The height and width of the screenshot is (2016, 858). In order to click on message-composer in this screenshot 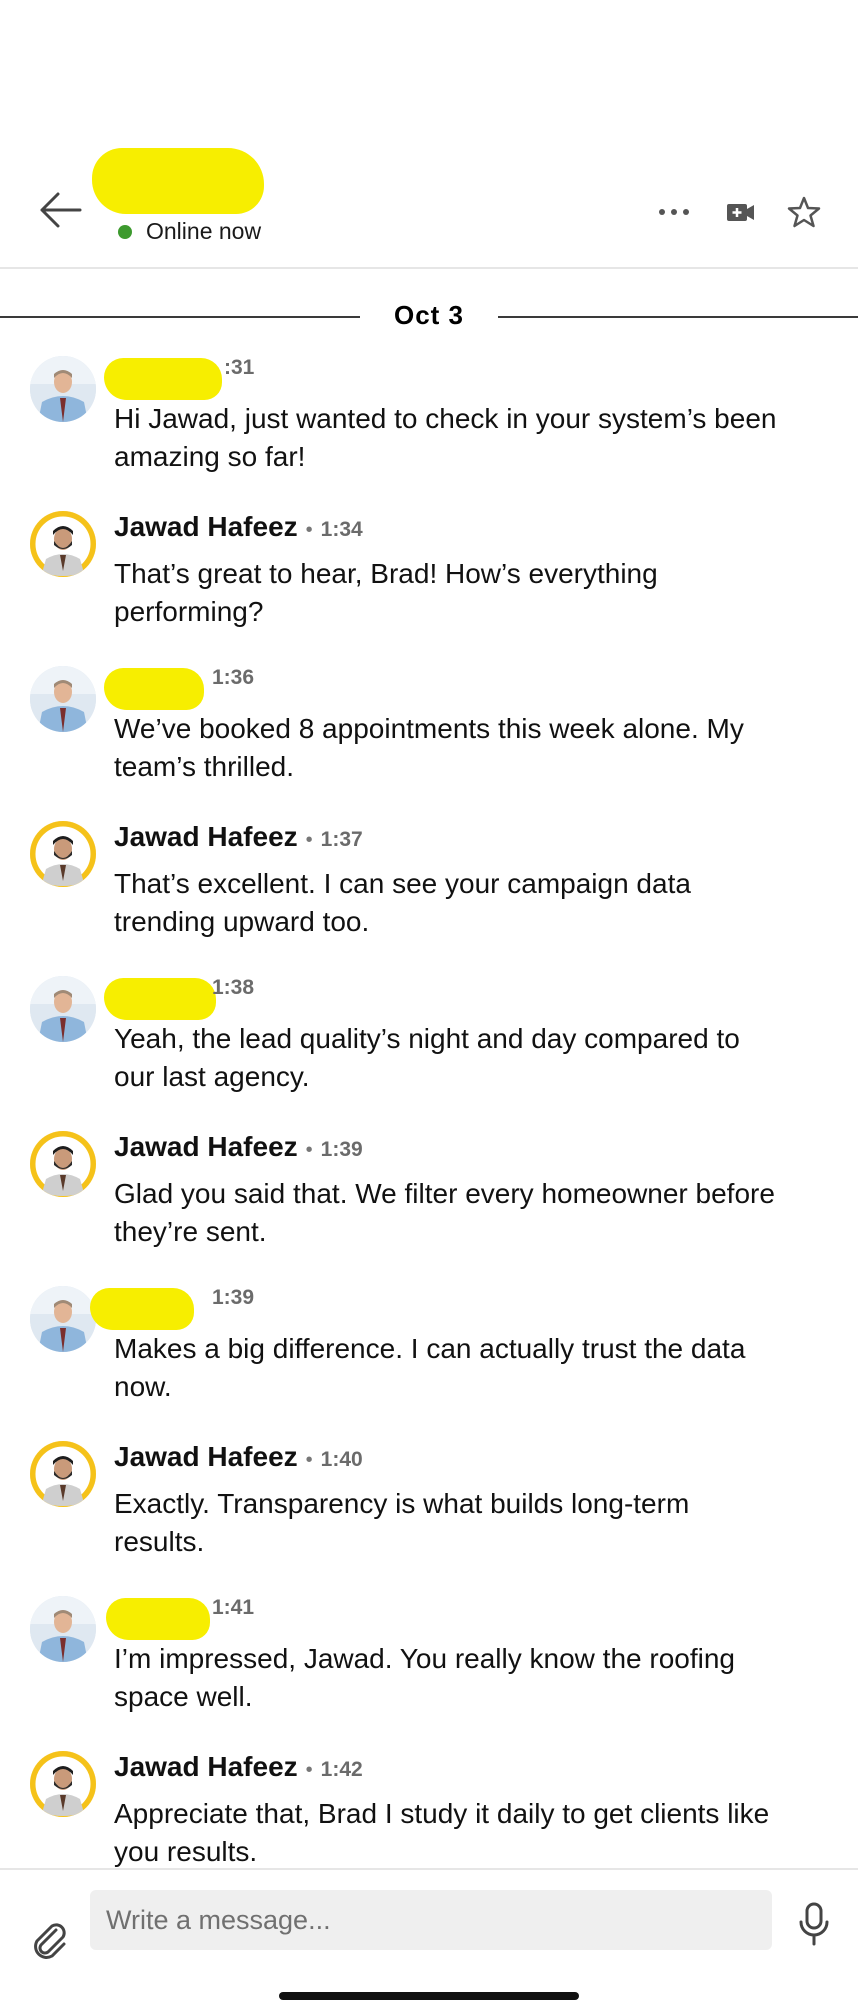, I will do `click(429, 1942)`.